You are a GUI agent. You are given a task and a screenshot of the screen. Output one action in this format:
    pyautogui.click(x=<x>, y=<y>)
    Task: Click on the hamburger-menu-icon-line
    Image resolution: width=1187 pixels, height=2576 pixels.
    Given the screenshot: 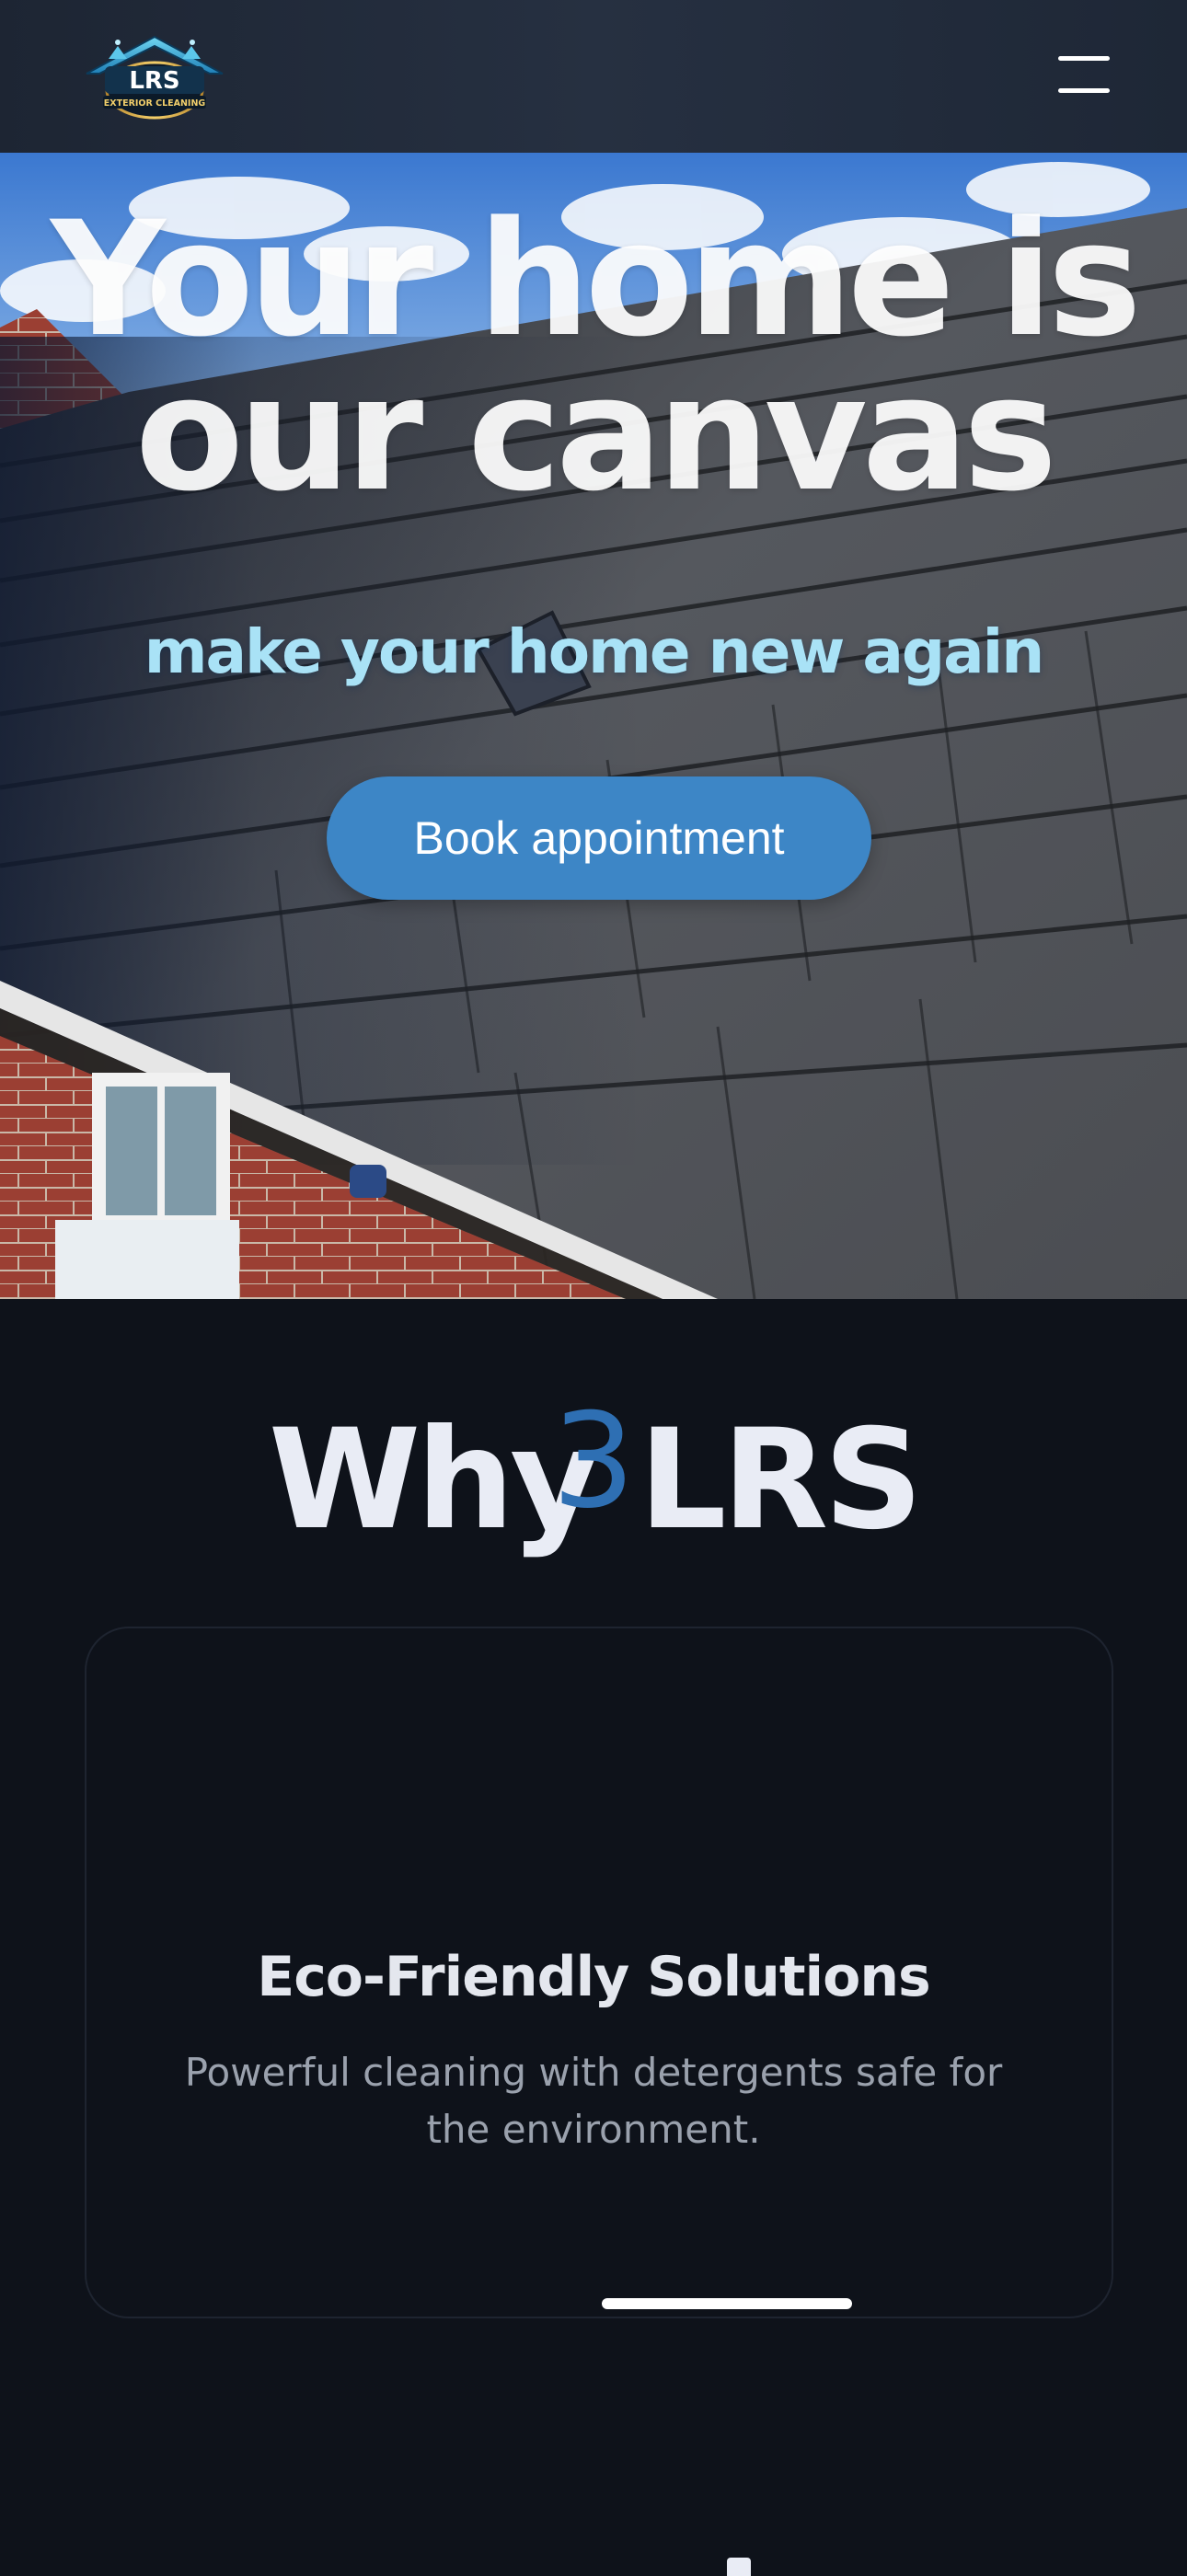 What is the action you would take?
    pyautogui.click(x=1084, y=90)
    